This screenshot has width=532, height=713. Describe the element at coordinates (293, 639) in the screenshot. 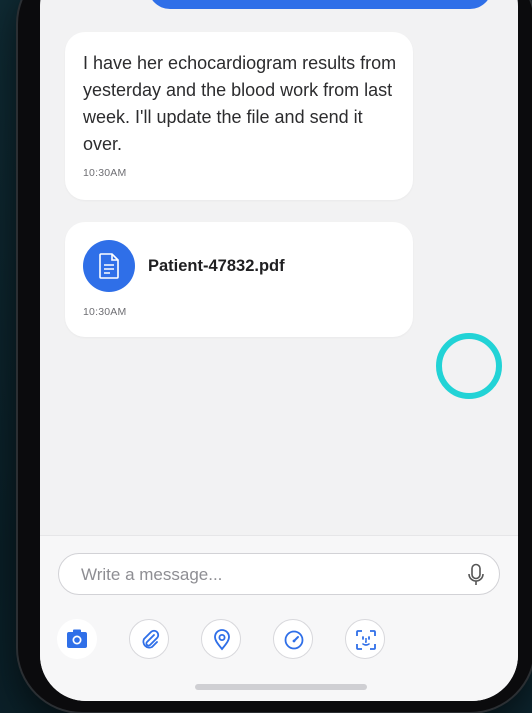

I see `timer-button` at that location.